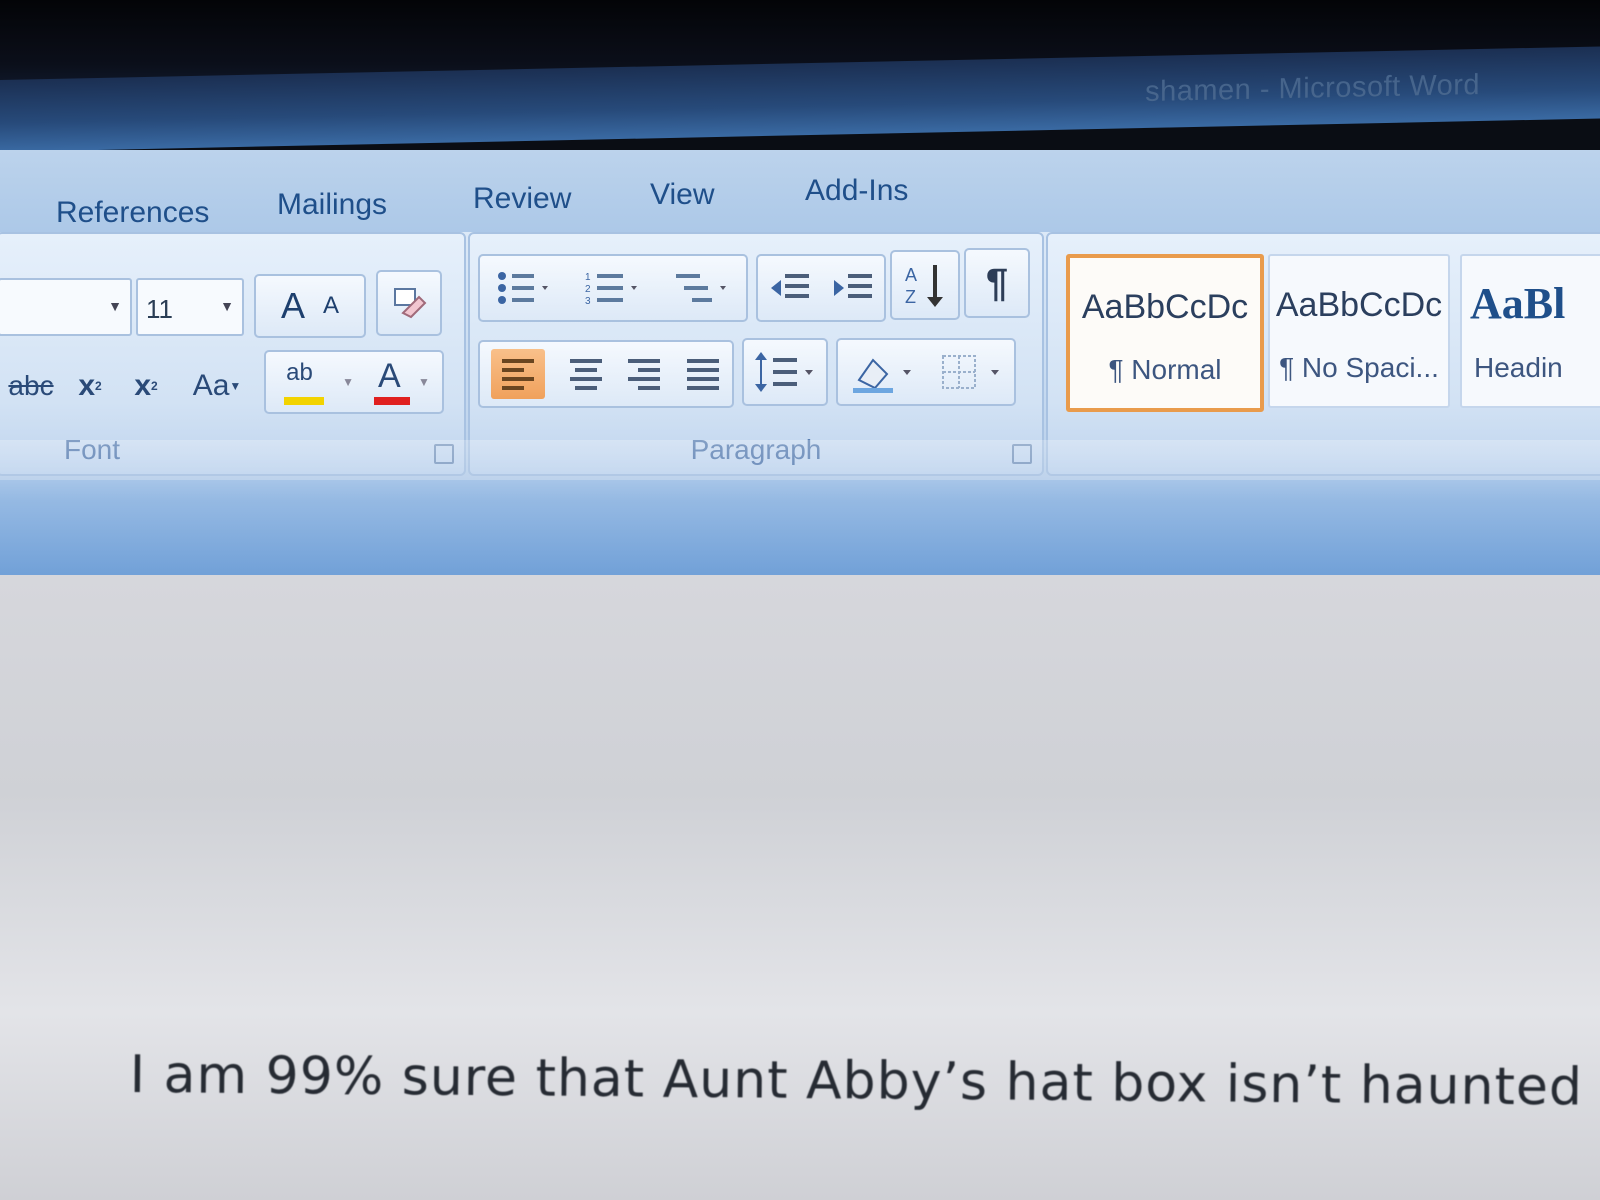 Image resolution: width=1600 pixels, height=1200 pixels. I want to click on align-left-icon, so click(518, 374).